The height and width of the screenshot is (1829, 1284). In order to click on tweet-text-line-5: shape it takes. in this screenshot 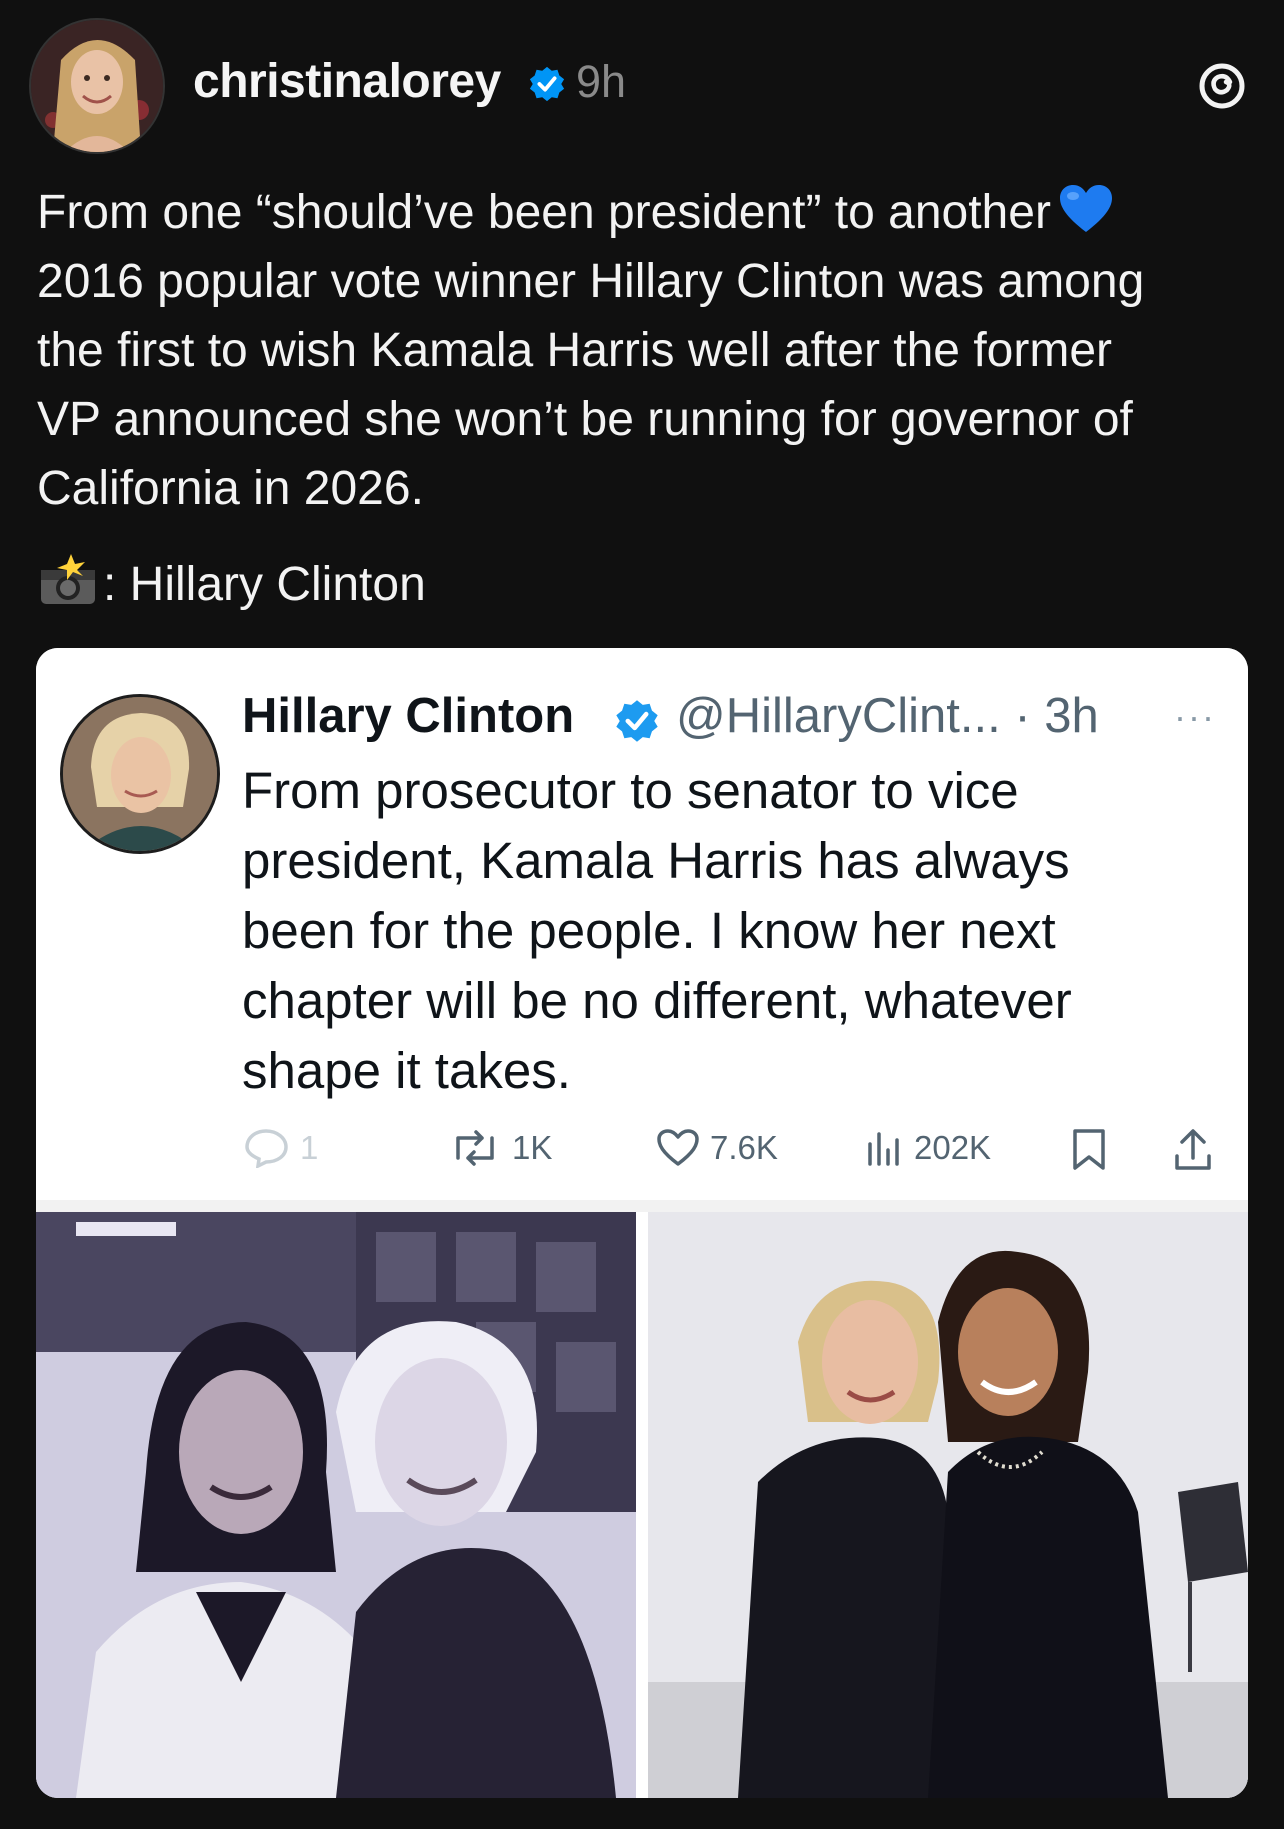, I will do `click(406, 1070)`.